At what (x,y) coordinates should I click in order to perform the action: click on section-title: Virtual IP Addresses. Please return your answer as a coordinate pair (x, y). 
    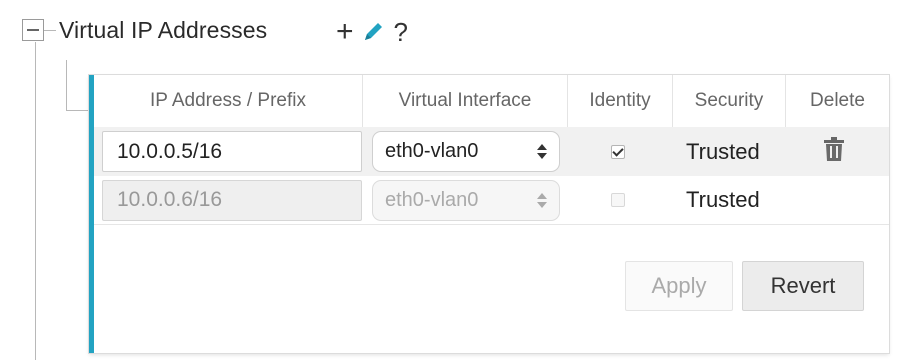
    Looking at the image, I should click on (163, 30).